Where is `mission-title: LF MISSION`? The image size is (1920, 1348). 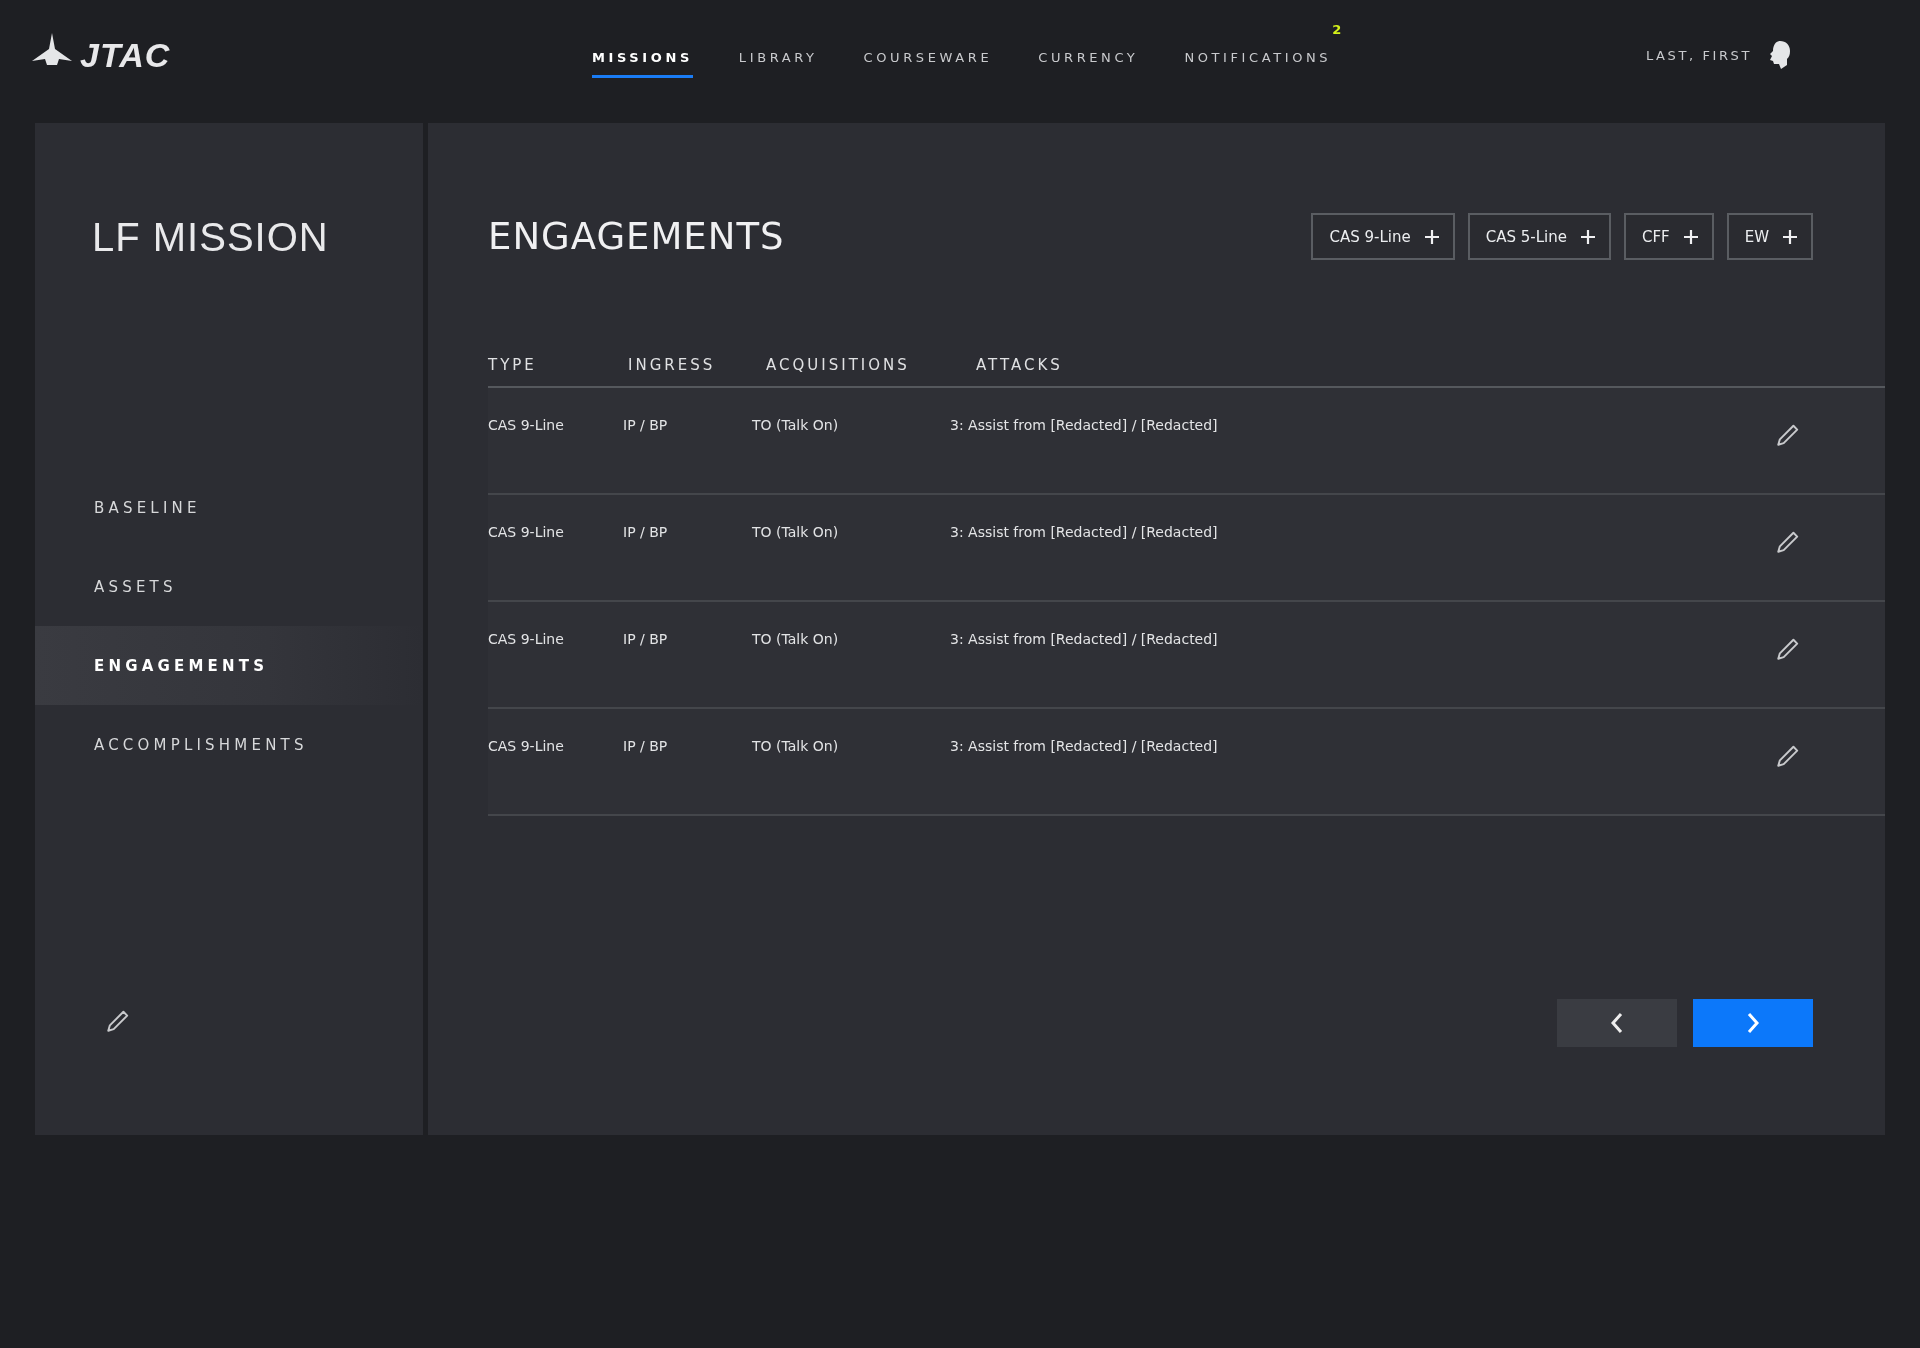
mission-title: LF MISSION is located at coordinates (211, 237).